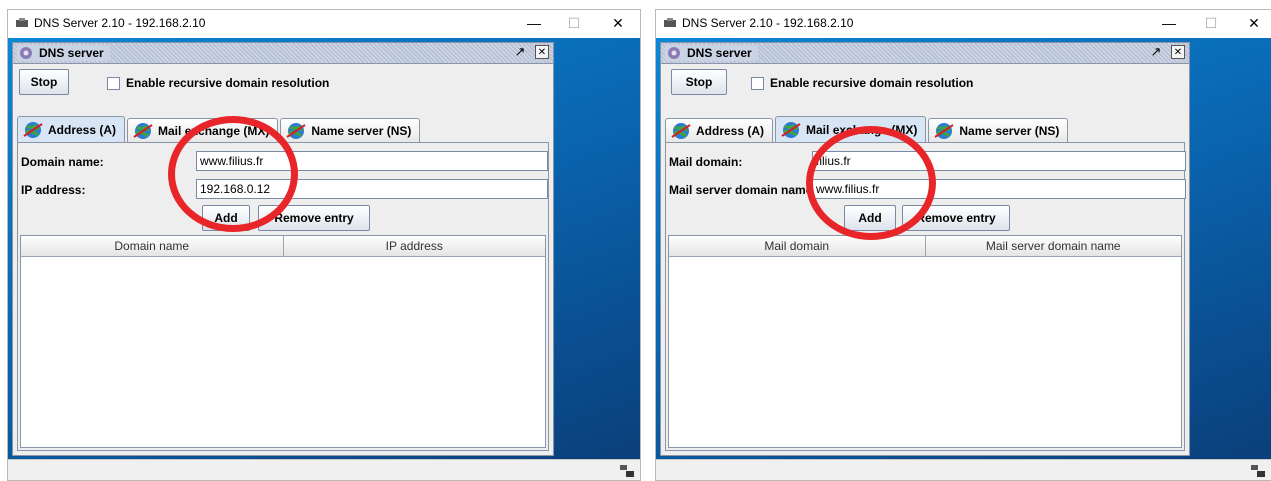  What do you see at coordinates (372, 161) in the screenshot?
I see `domain-name-input: www.filius.fr` at bounding box center [372, 161].